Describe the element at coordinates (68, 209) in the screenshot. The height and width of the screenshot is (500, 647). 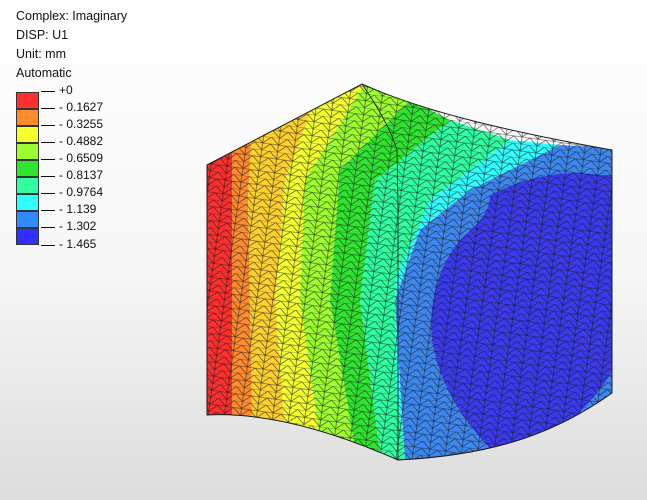
I see `legend-label: - 1.139` at that location.